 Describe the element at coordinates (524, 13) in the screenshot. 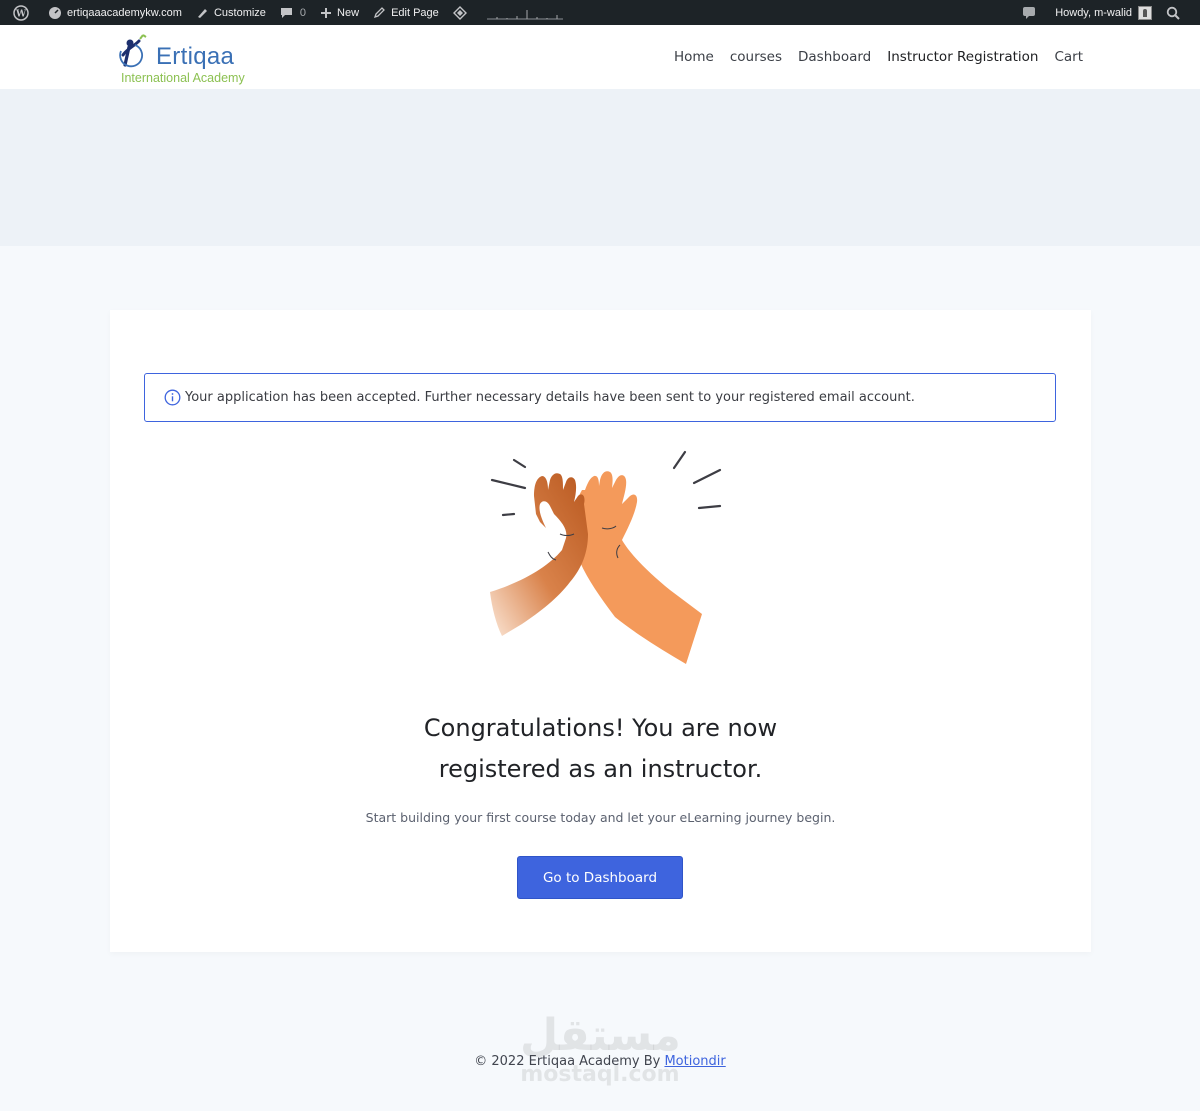

I see `stats-sparkline-icon` at that location.